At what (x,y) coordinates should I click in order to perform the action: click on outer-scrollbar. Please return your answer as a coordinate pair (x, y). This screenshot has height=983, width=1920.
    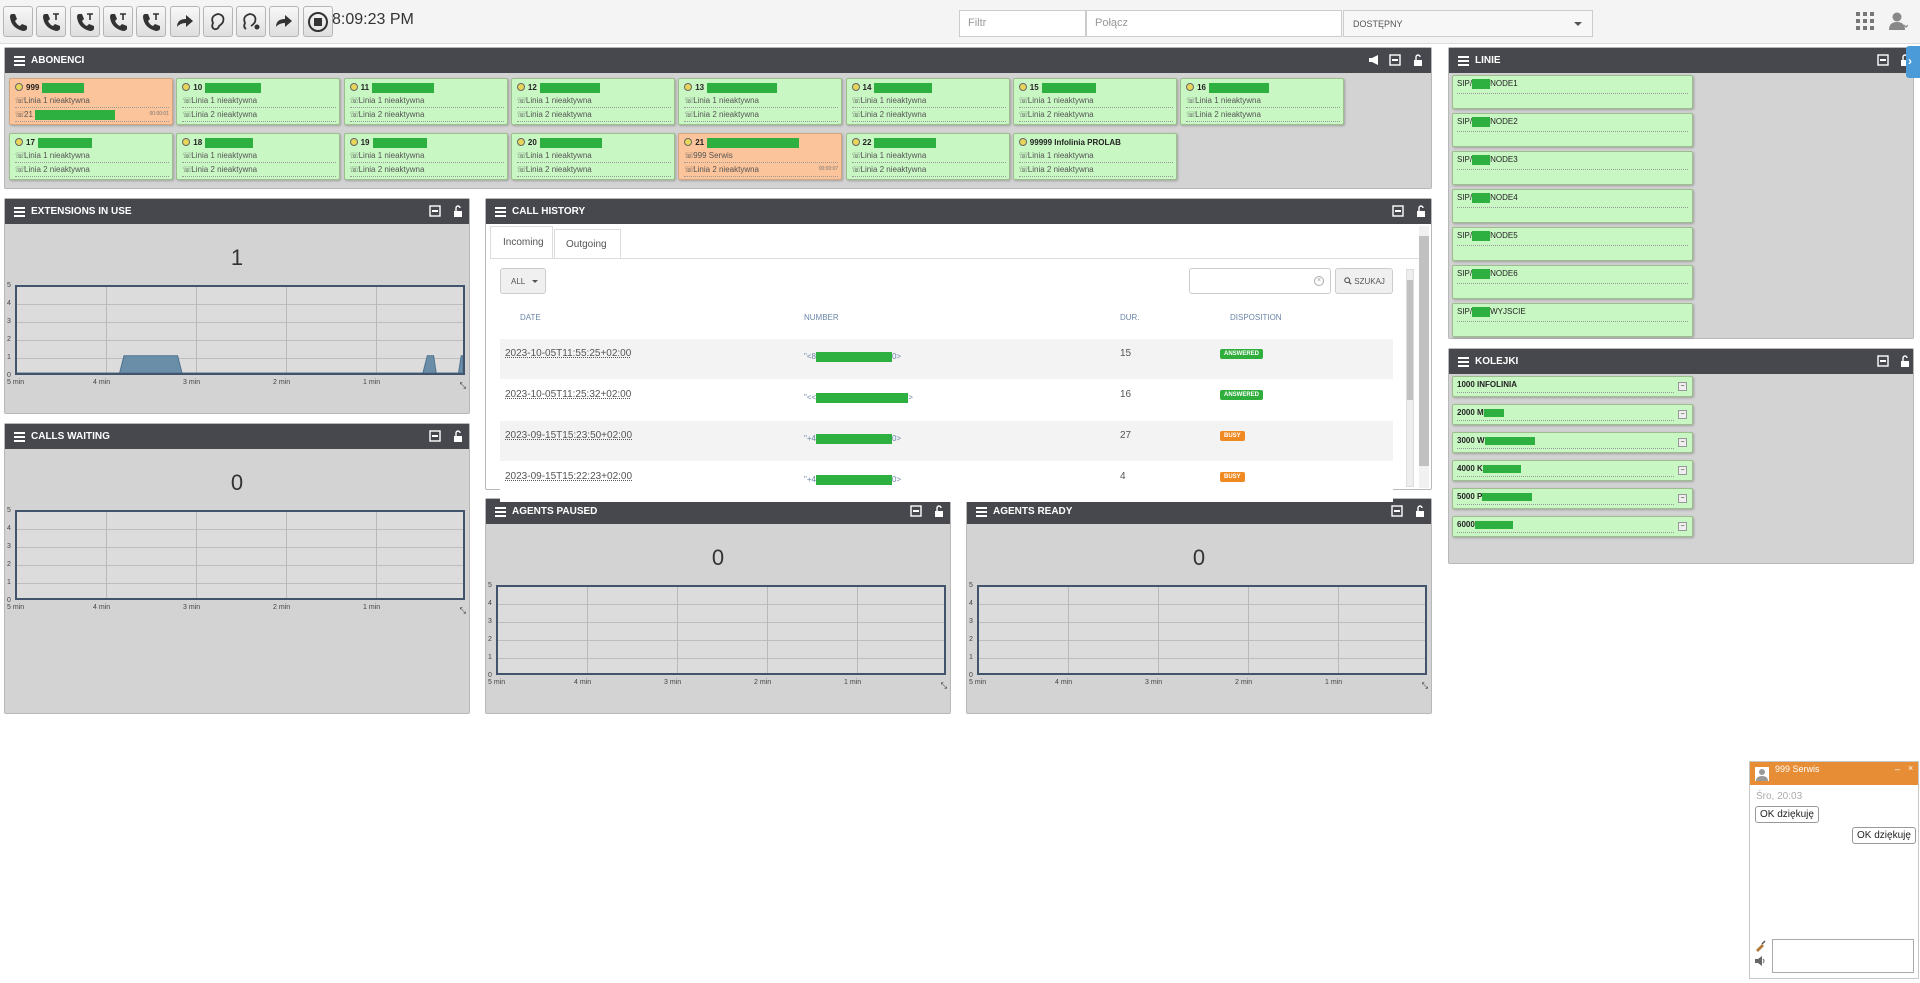
    Looking at the image, I should click on (1424, 357).